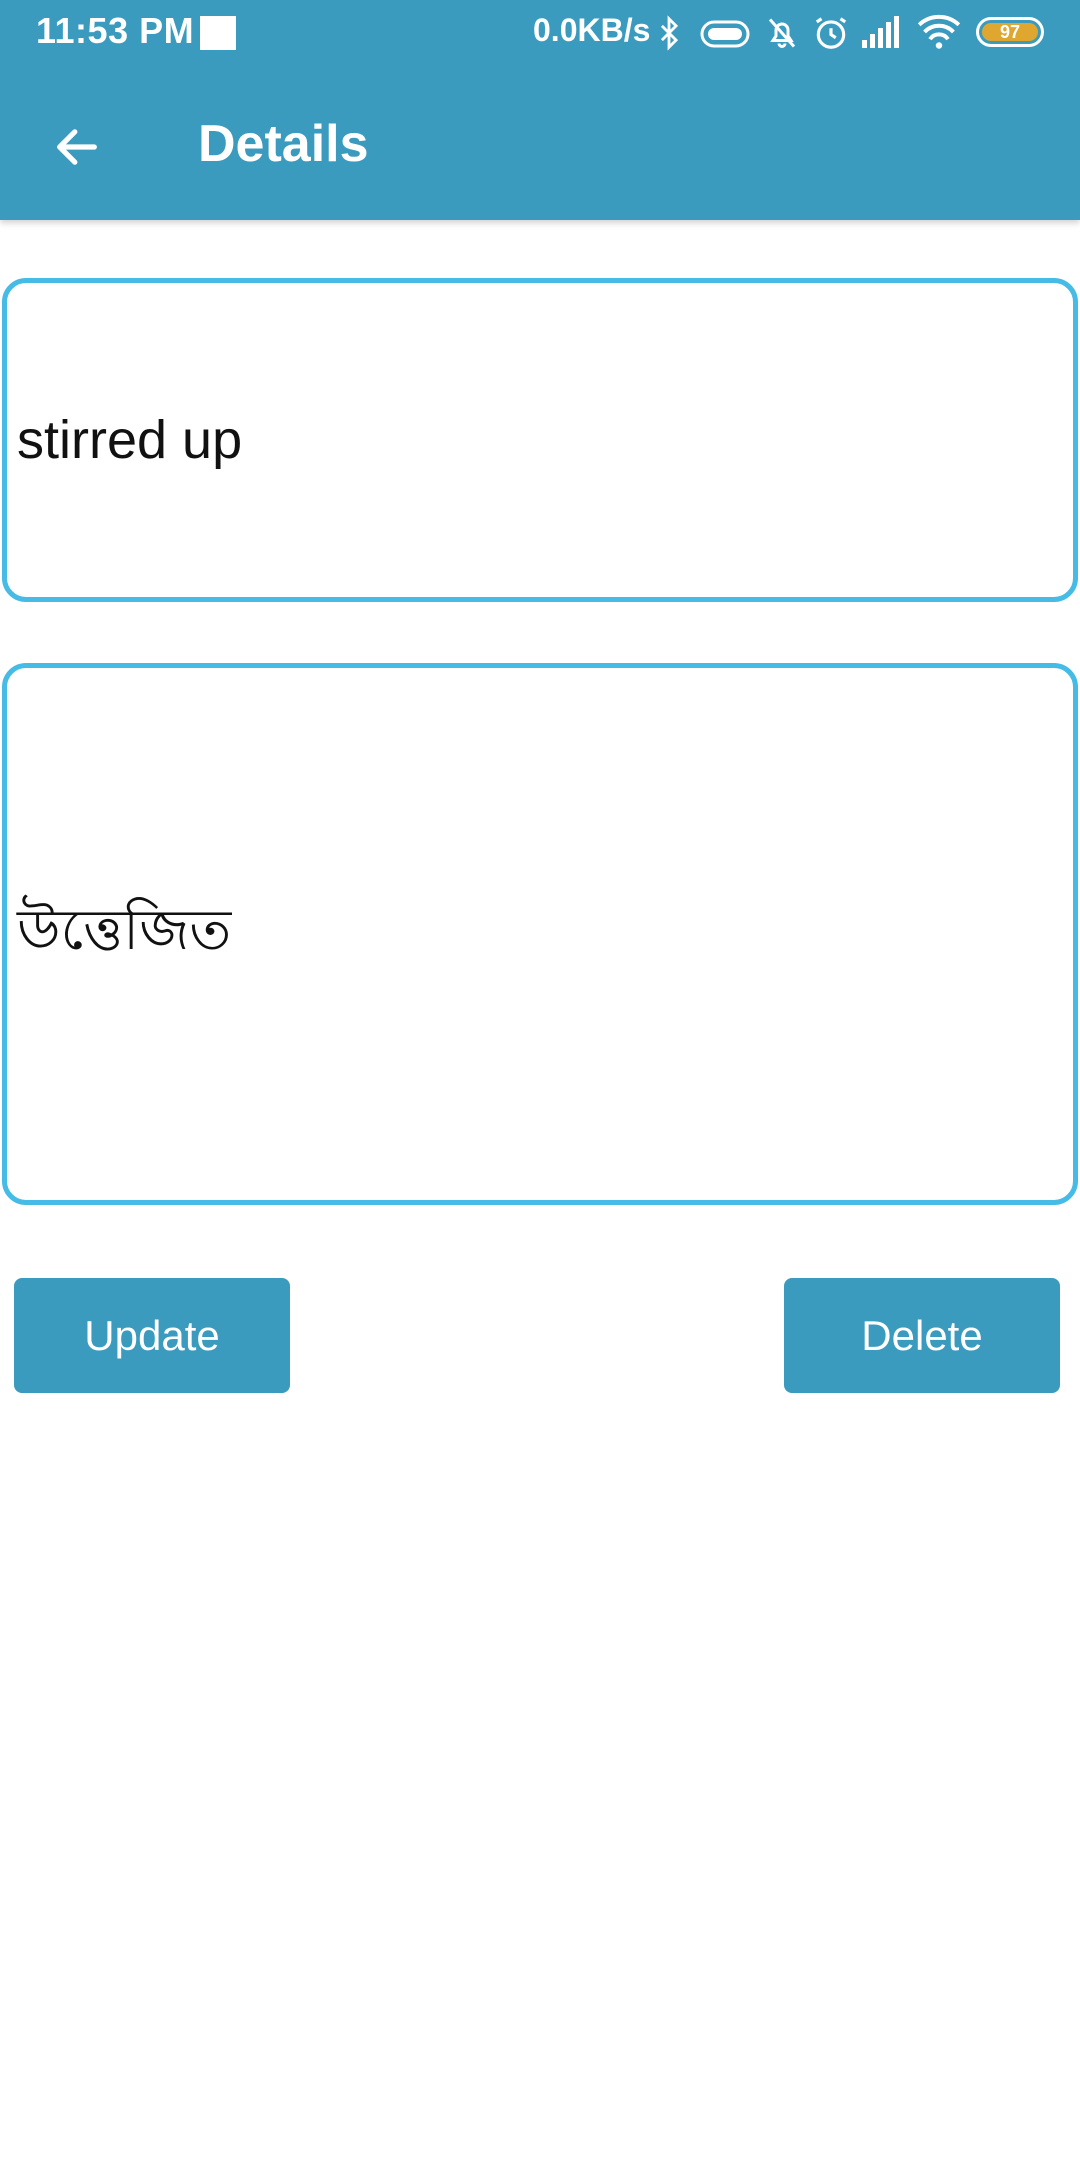 This screenshot has height=2160, width=1080. I want to click on bell-muted-icon, so click(782, 35).